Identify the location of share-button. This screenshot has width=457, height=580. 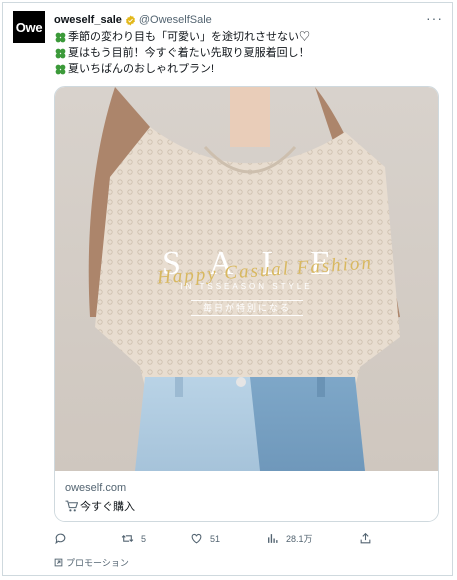
(365, 538).